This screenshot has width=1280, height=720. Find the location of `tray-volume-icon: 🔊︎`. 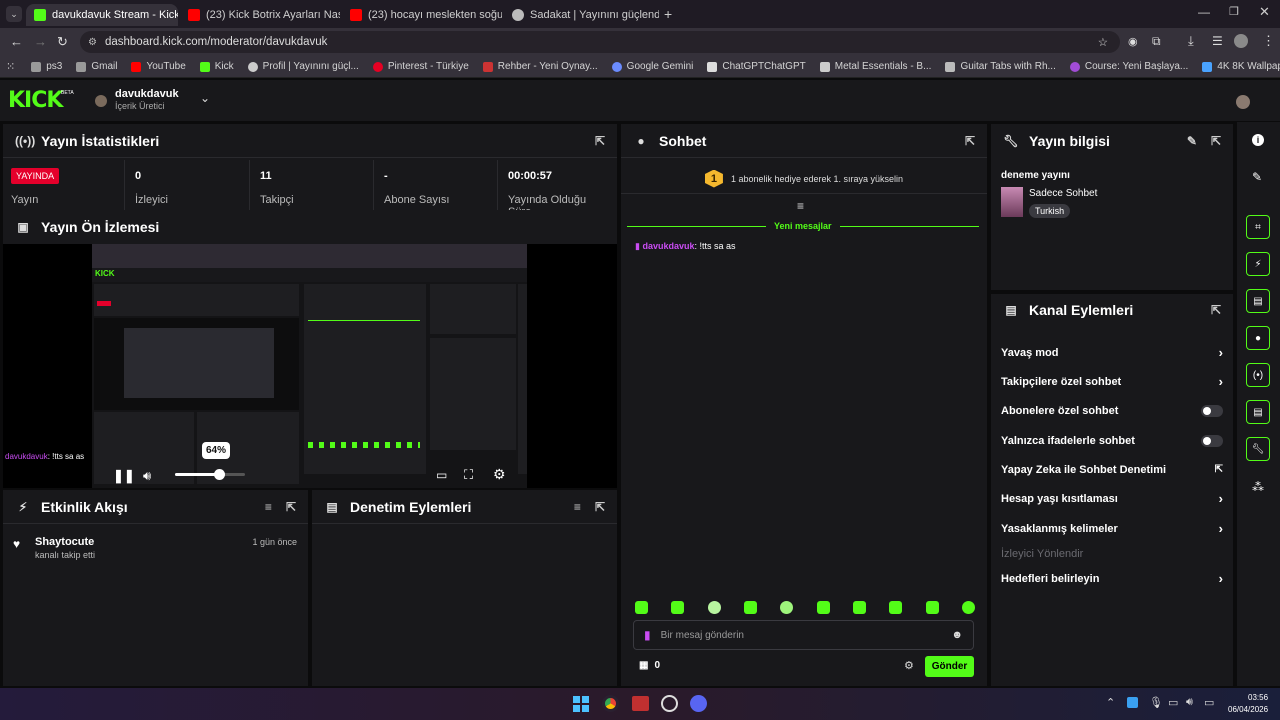

tray-volume-icon: 🔊︎ is located at coordinates (1189, 702).